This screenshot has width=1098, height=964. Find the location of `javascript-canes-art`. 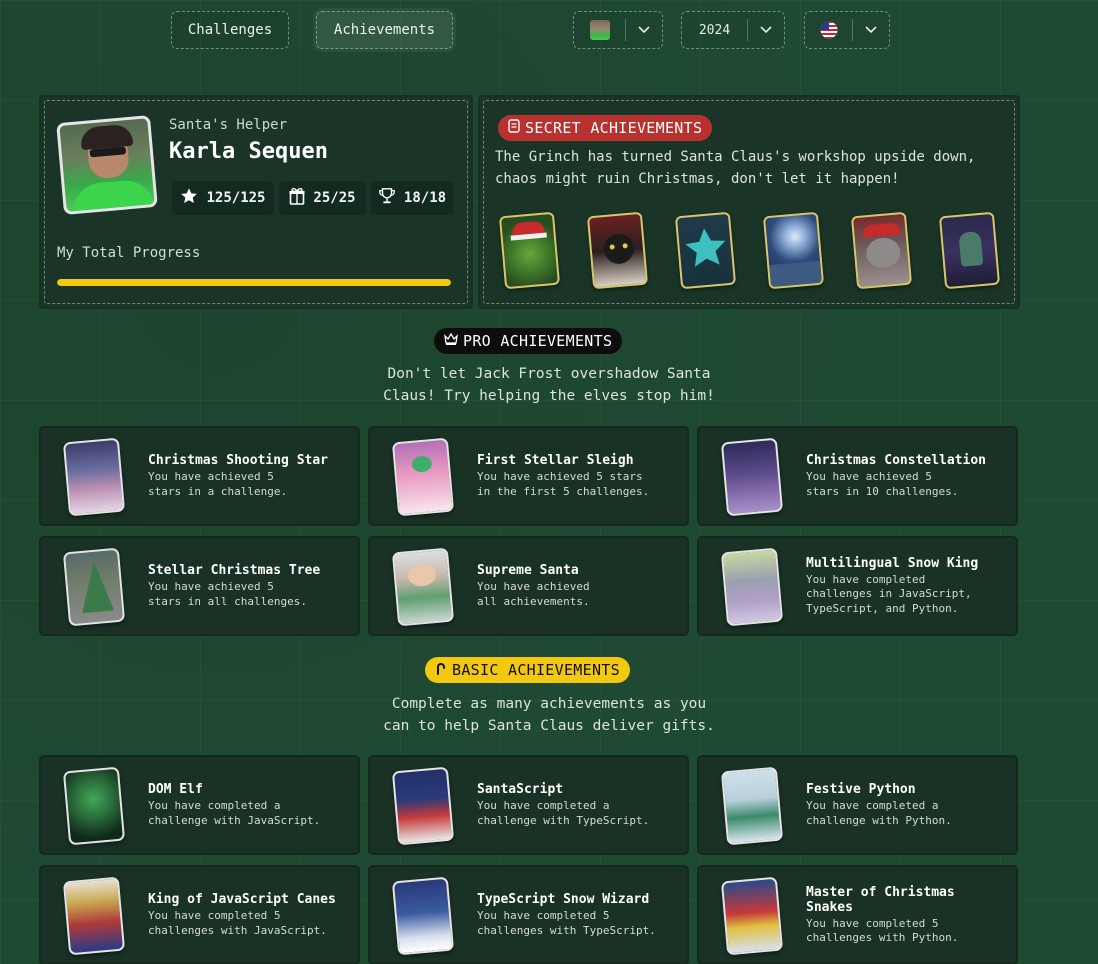

javascript-canes-art is located at coordinates (94, 916).